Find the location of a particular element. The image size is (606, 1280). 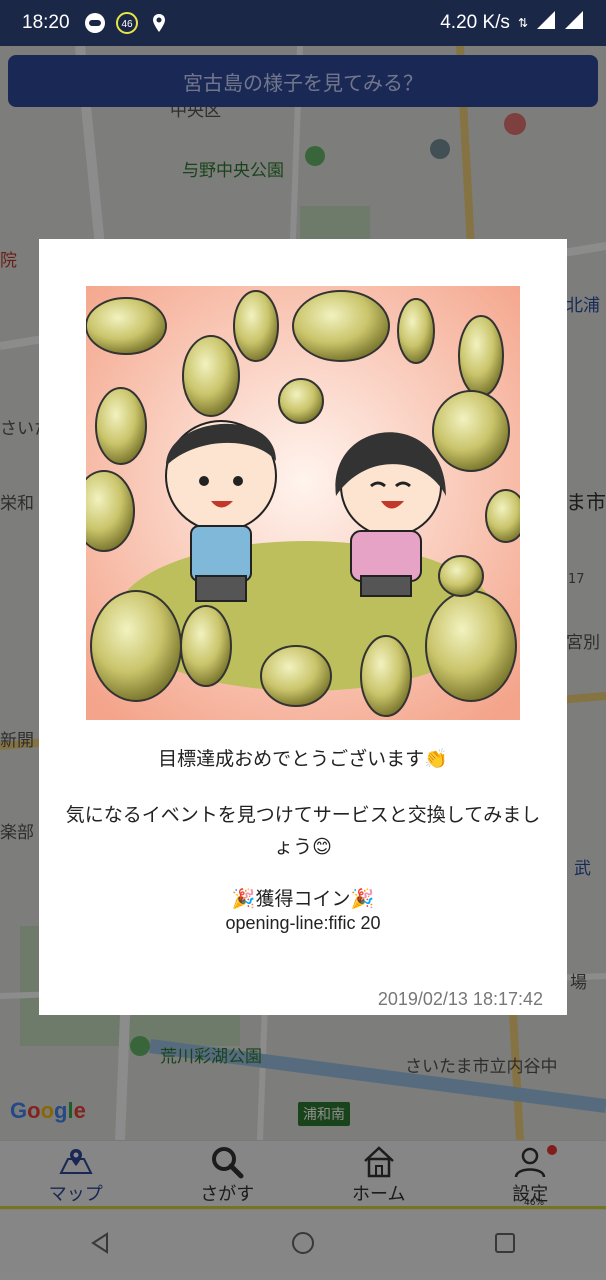

signal-icon is located at coordinates (546, 23).